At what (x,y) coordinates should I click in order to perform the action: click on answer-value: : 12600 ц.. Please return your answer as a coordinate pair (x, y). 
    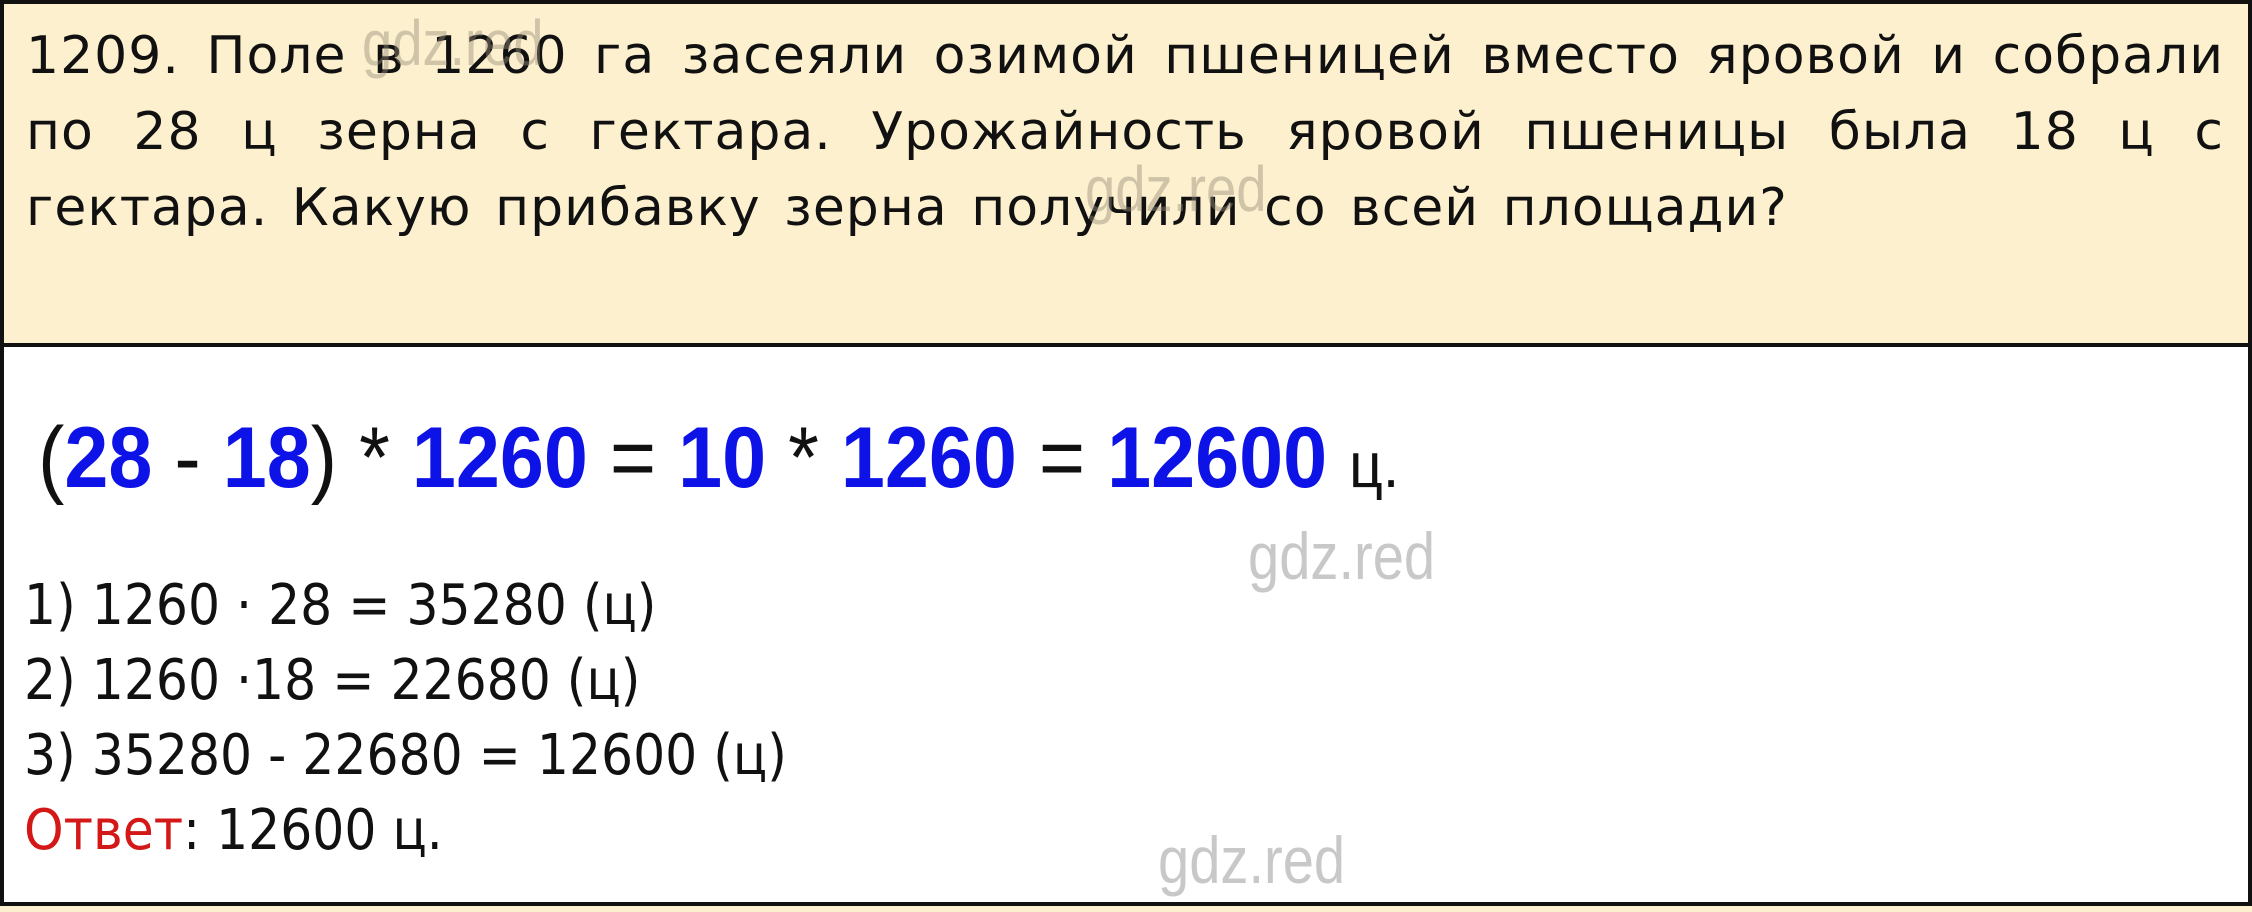
    Looking at the image, I should click on (313, 830).